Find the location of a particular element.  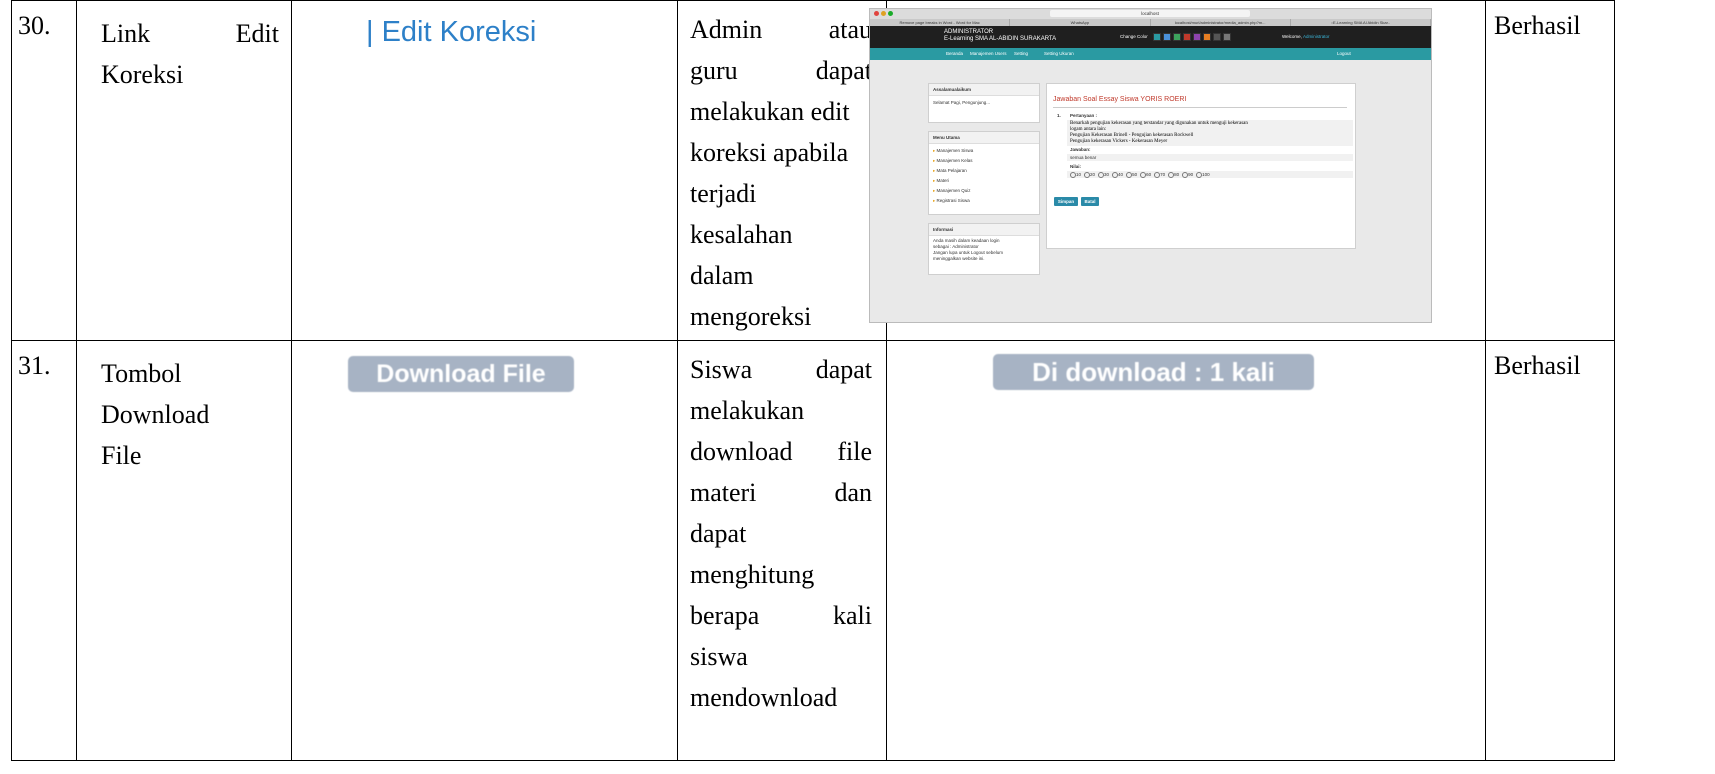

row-number: 30. is located at coordinates (44, 170).